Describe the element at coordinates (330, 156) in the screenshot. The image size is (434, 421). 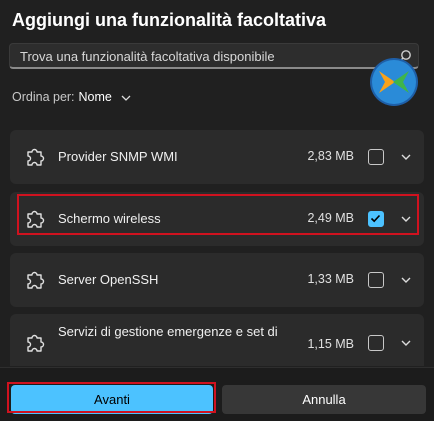
I see `feature-size: 2,83 MB` at that location.